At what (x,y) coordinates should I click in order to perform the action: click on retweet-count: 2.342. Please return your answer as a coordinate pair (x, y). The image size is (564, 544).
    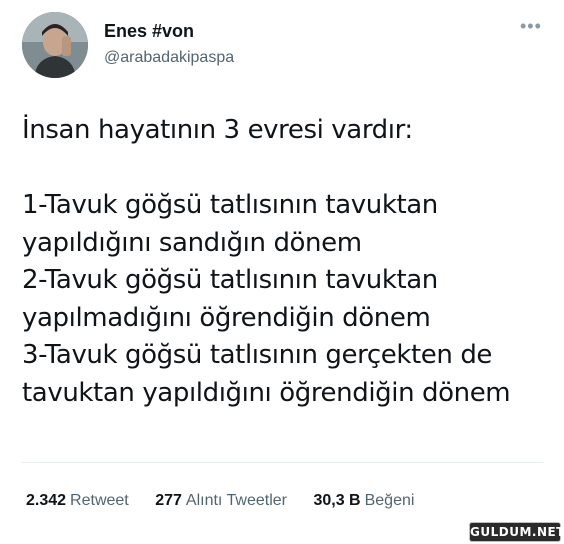
    Looking at the image, I should click on (46, 500).